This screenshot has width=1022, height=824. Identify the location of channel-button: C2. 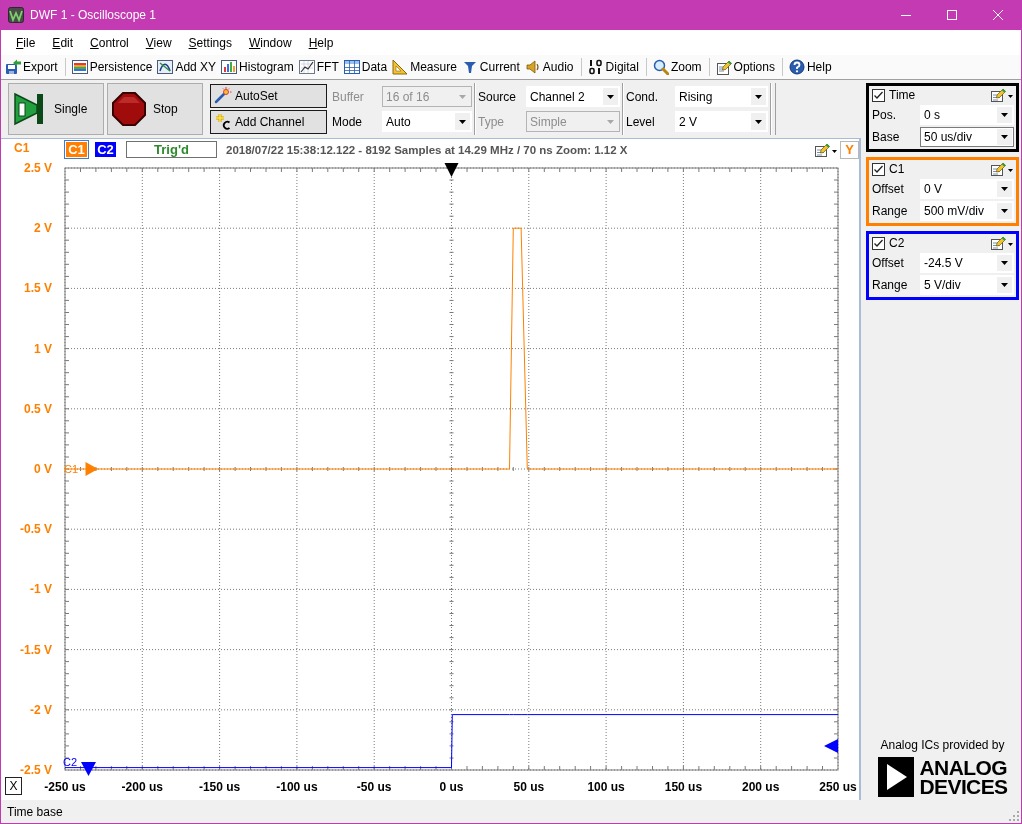
(105, 149).